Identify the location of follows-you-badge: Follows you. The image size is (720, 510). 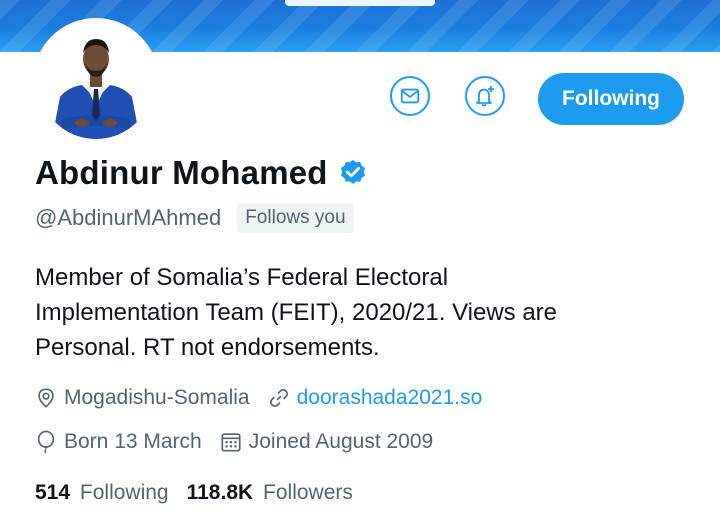
(295, 218).